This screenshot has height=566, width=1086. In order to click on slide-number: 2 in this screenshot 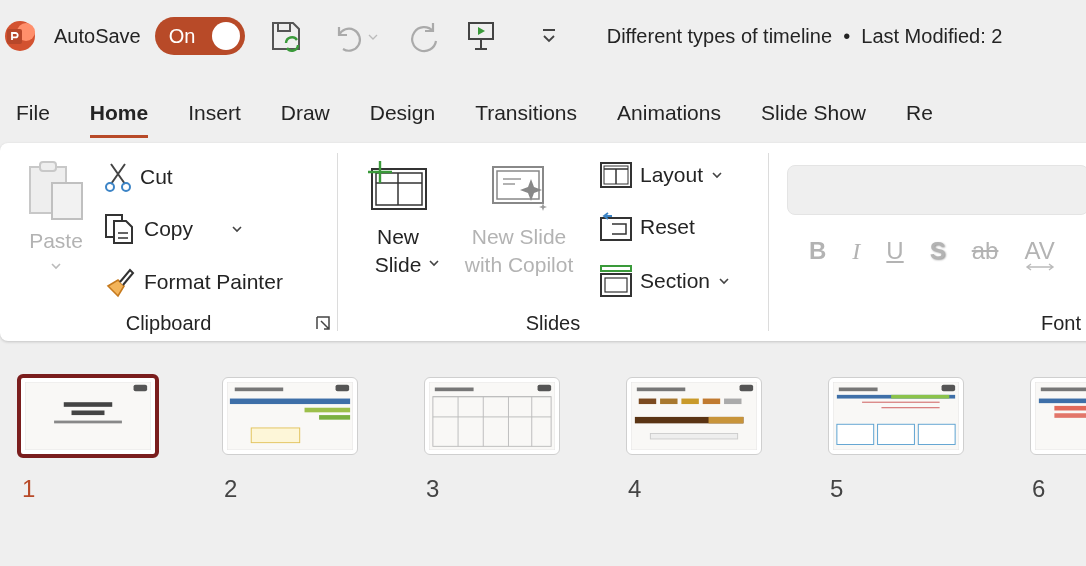, I will do `click(231, 489)`.